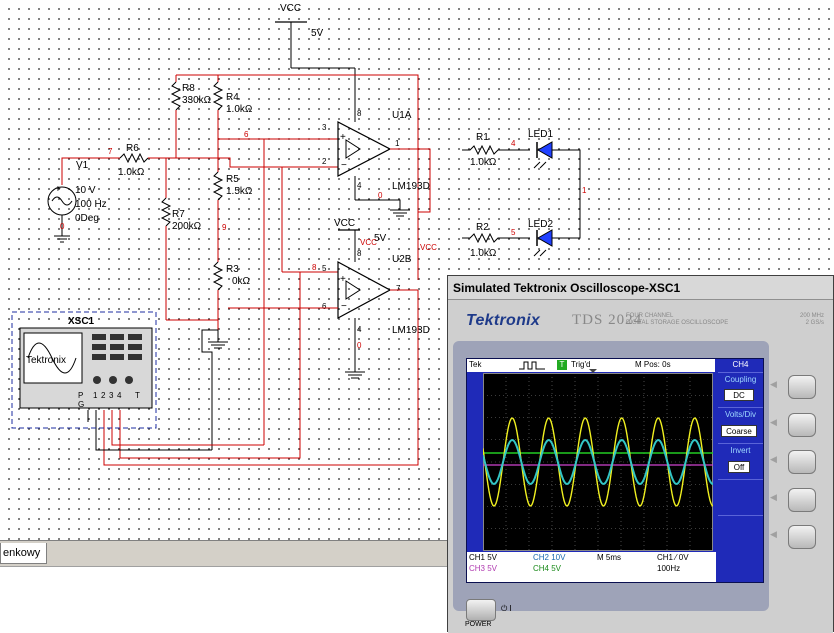 This screenshot has height=633, width=834. What do you see at coordinates (402, 259) in the screenshot?
I see `u2b-name: U2B` at bounding box center [402, 259].